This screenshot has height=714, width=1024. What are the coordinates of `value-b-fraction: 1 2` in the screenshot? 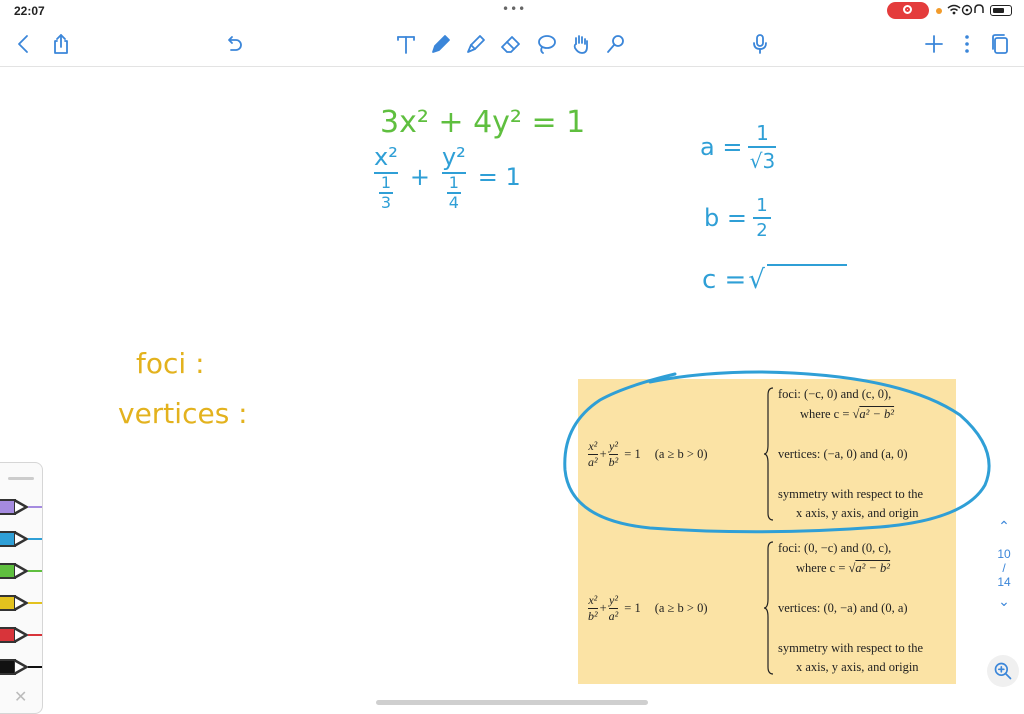 It's located at (761, 218).